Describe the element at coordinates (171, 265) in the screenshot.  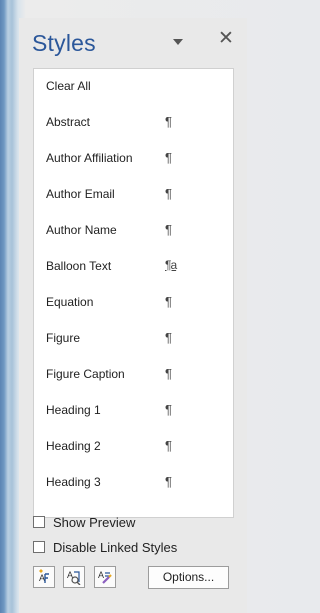
I see `linked-style-mark-icon: ¶a` at that location.